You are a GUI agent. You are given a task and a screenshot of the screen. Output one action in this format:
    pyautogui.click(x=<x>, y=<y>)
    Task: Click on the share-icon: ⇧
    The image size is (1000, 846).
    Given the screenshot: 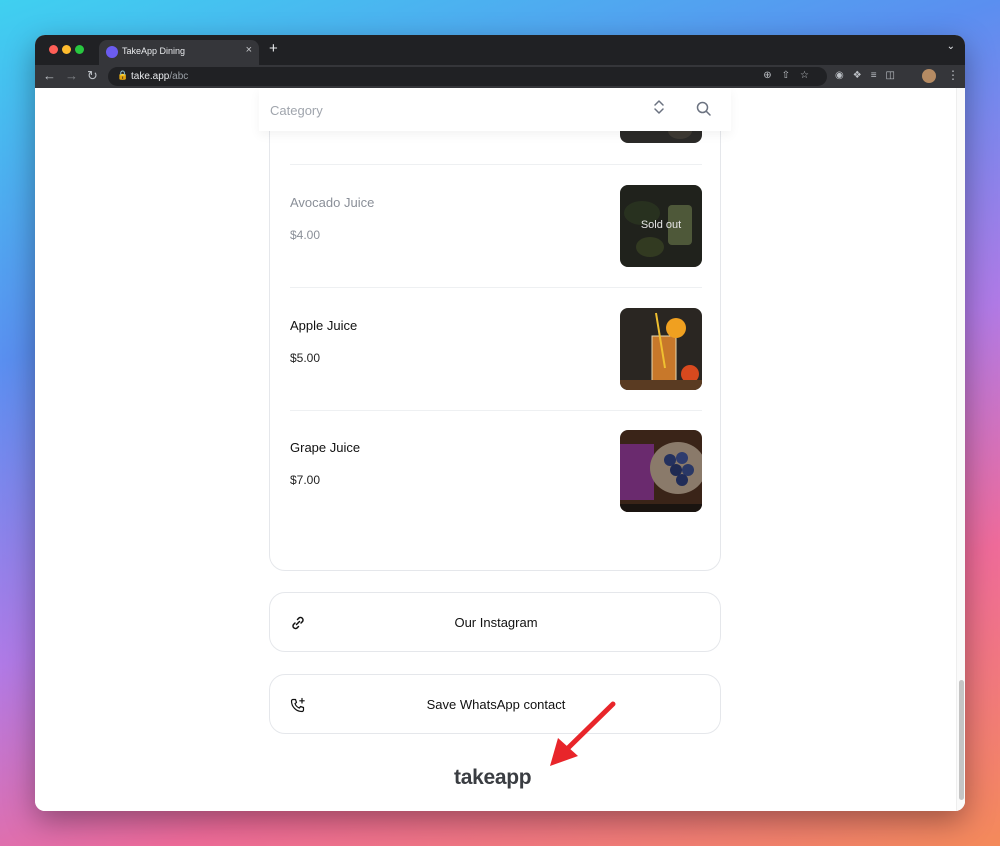 What is the action you would take?
    pyautogui.click(x=791, y=75)
    